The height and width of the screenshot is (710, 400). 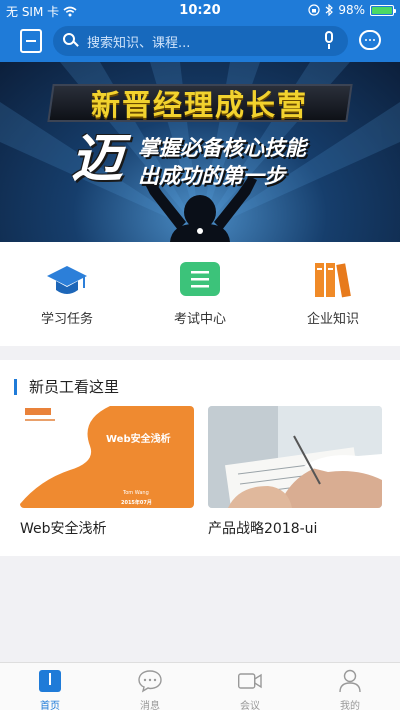 I want to click on writing-hands-photo, so click(x=295, y=457).